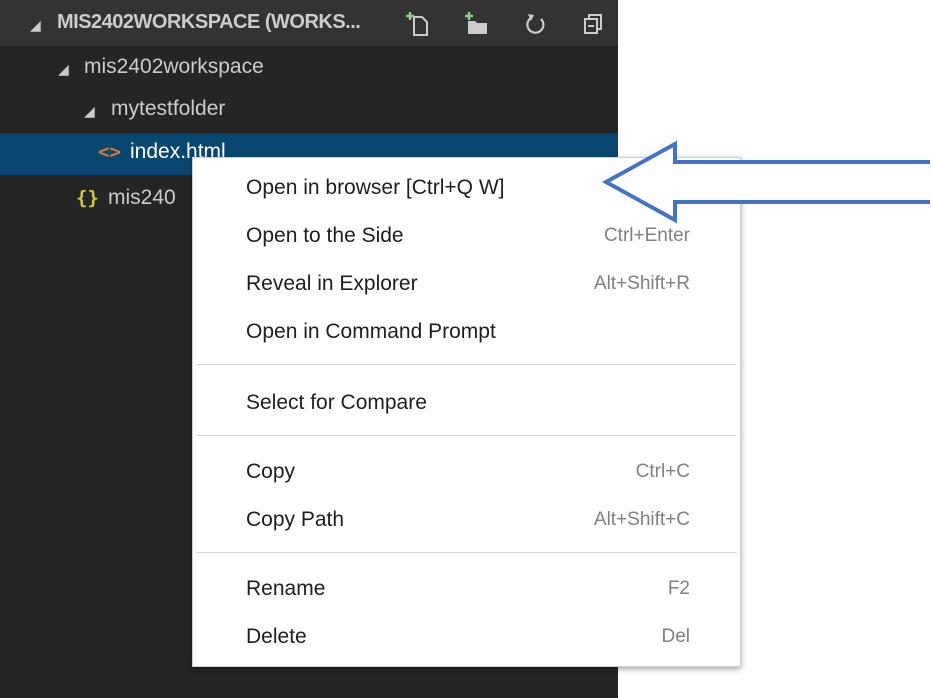  Describe the element at coordinates (675, 636) in the screenshot. I see `menu-item-shortcut: Del` at that location.